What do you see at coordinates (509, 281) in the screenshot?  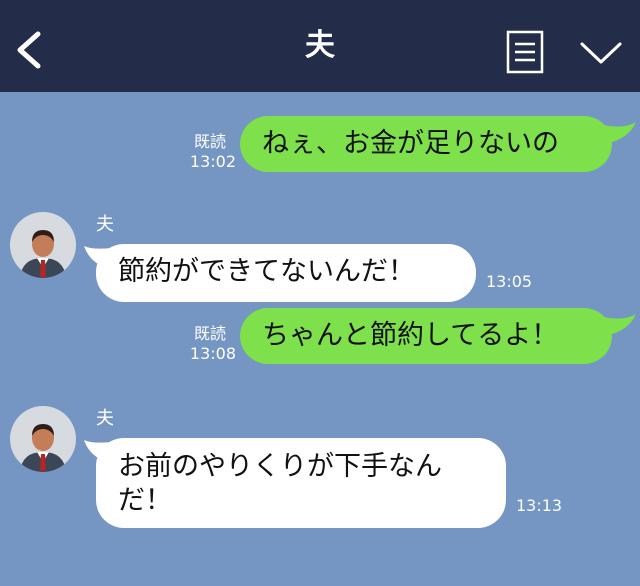 I see `message-time: 13:05` at bounding box center [509, 281].